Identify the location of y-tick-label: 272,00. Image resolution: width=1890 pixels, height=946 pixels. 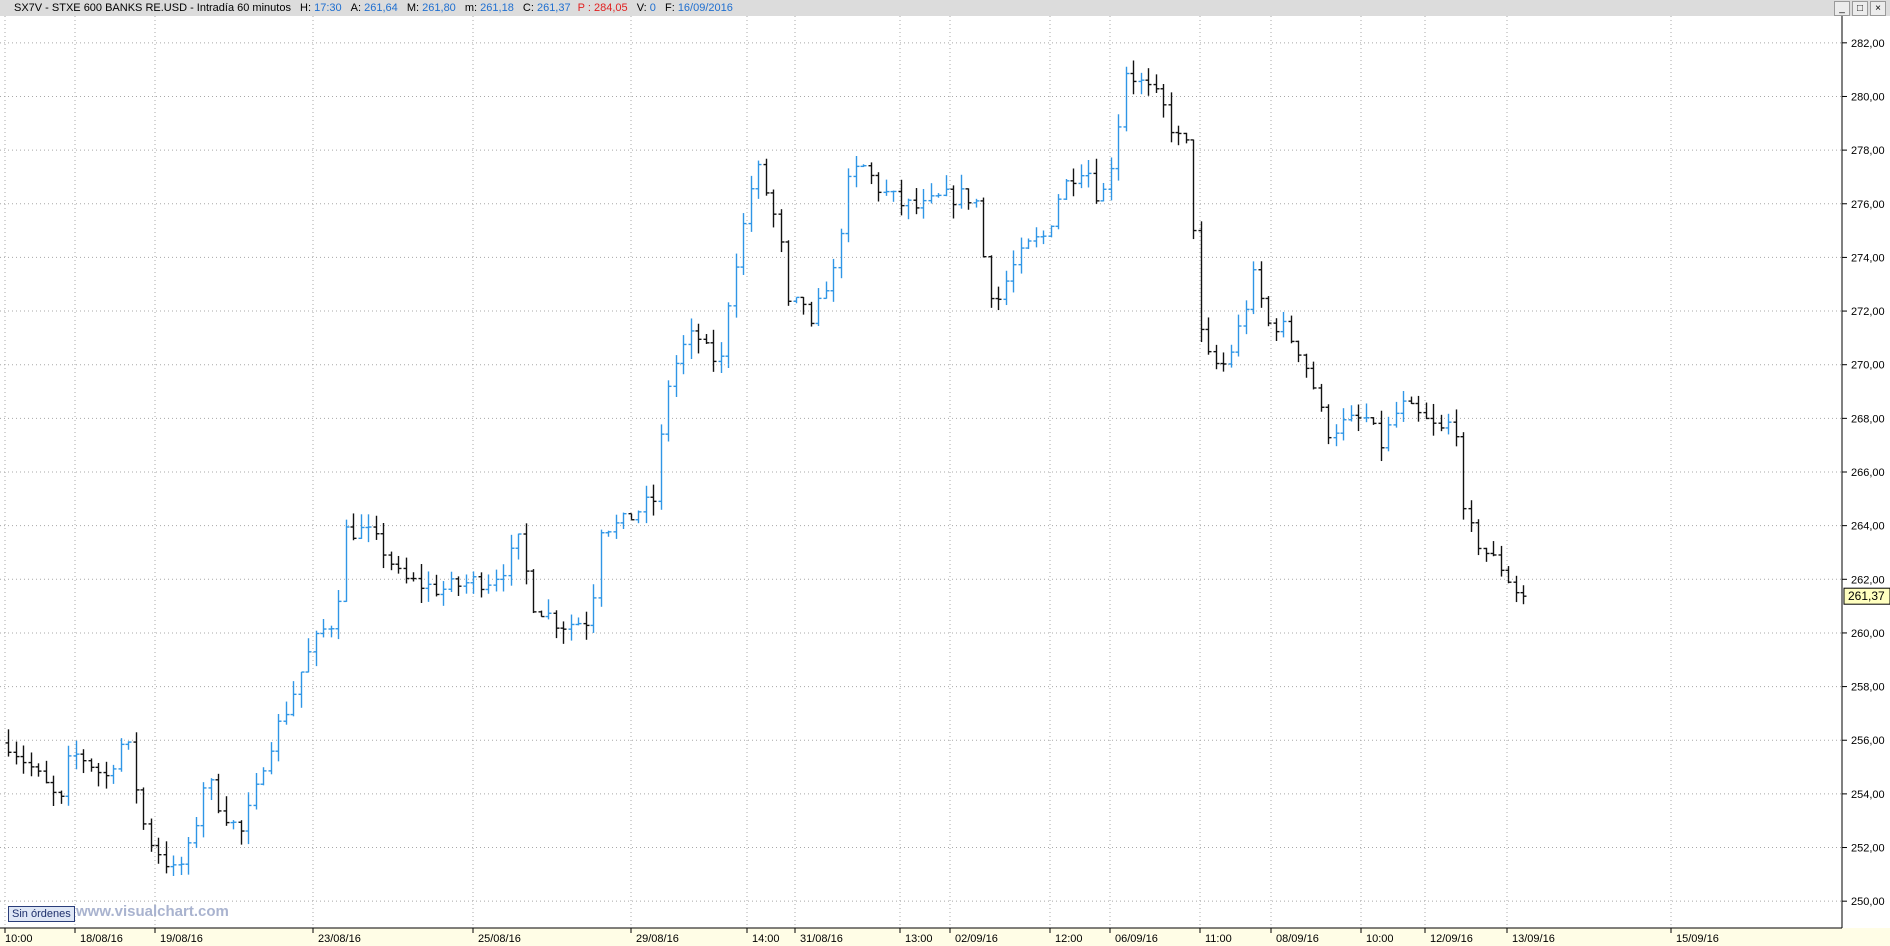
(1868, 312).